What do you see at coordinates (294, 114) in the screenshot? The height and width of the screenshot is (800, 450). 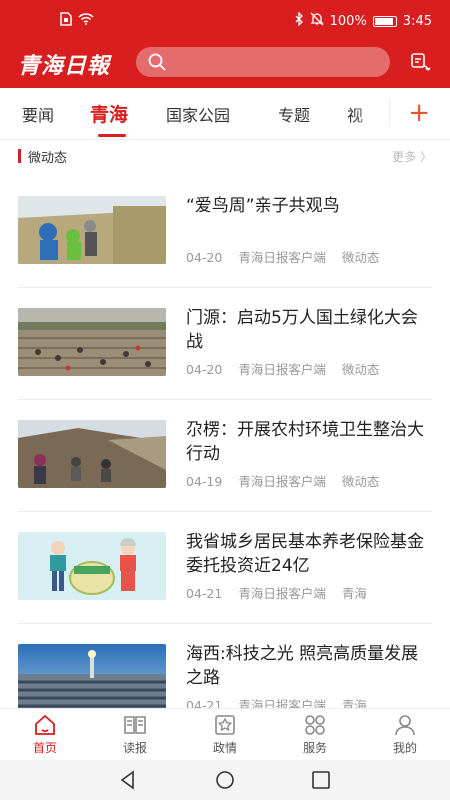 I see `tab-topics: 专题` at bounding box center [294, 114].